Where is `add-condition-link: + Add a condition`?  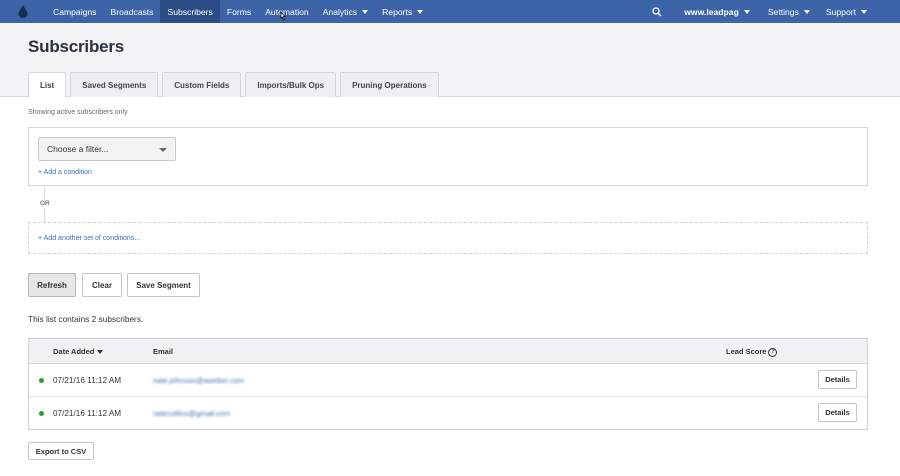 add-condition-link: + Add a condition is located at coordinates (65, 172).